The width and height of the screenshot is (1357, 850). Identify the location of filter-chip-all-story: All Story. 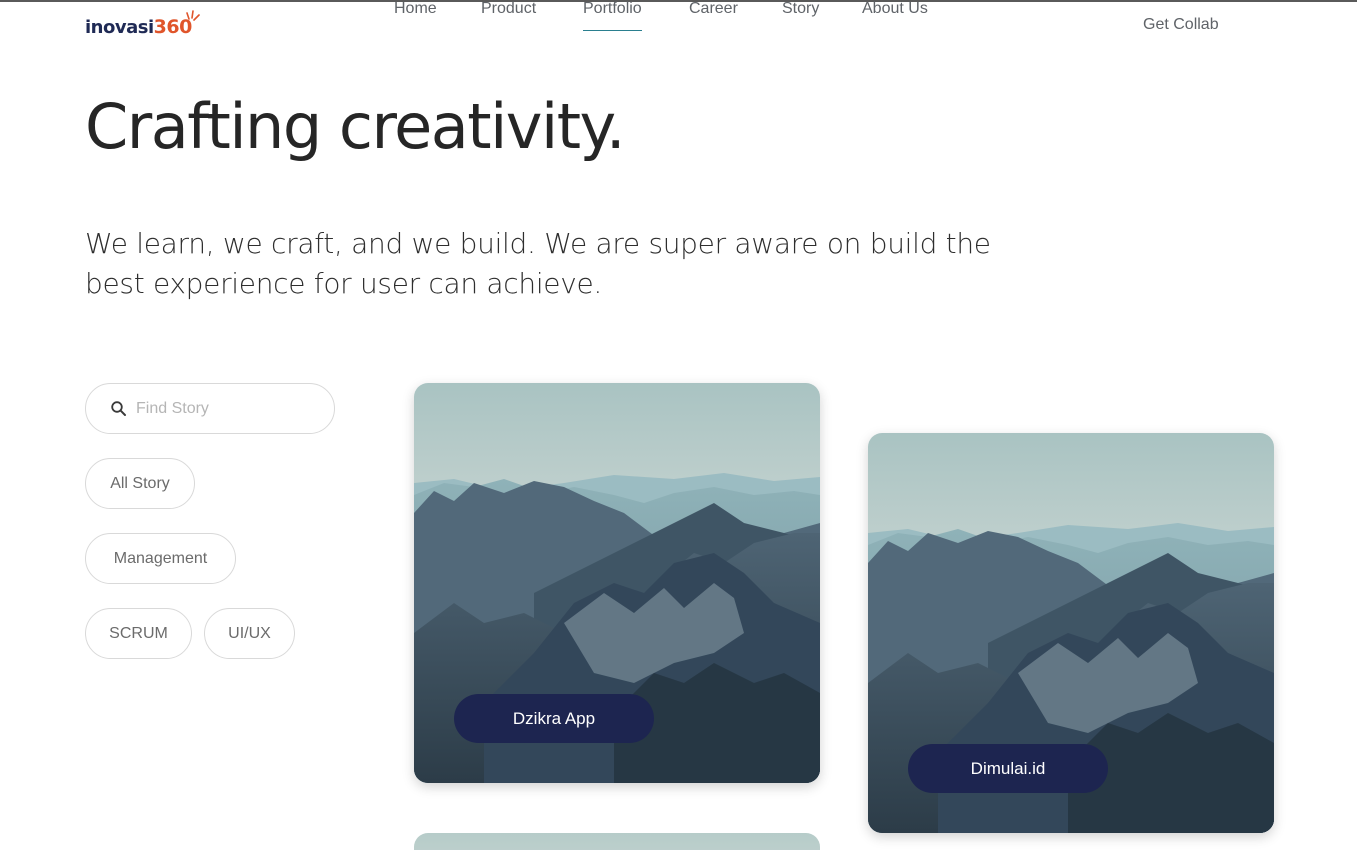
(140, 483).